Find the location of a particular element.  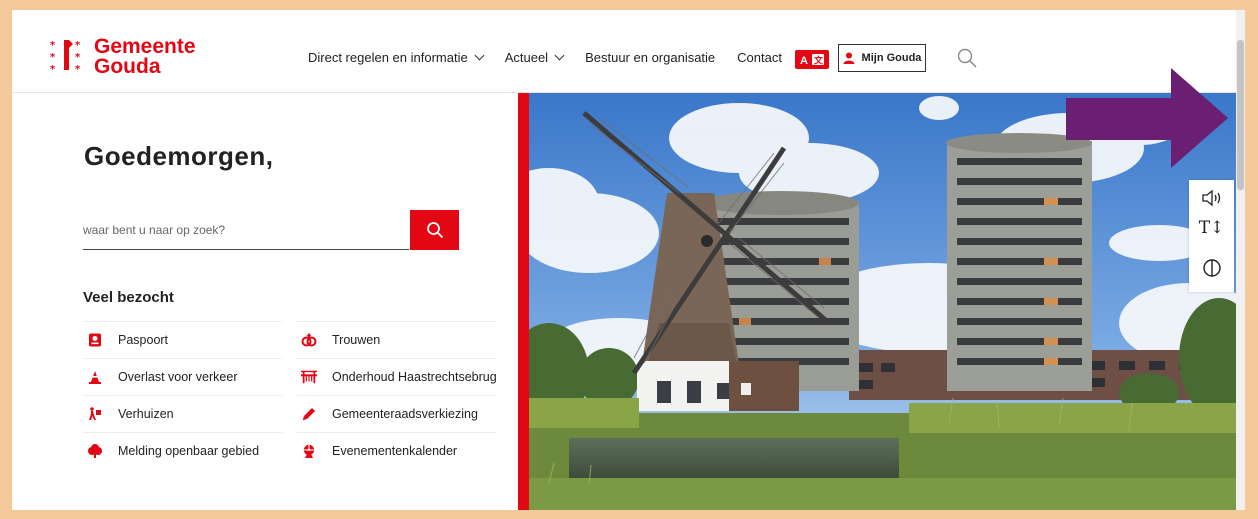

gouda-coat-of-arms-icon: * * * * * * is located at coordinates (69, 57).